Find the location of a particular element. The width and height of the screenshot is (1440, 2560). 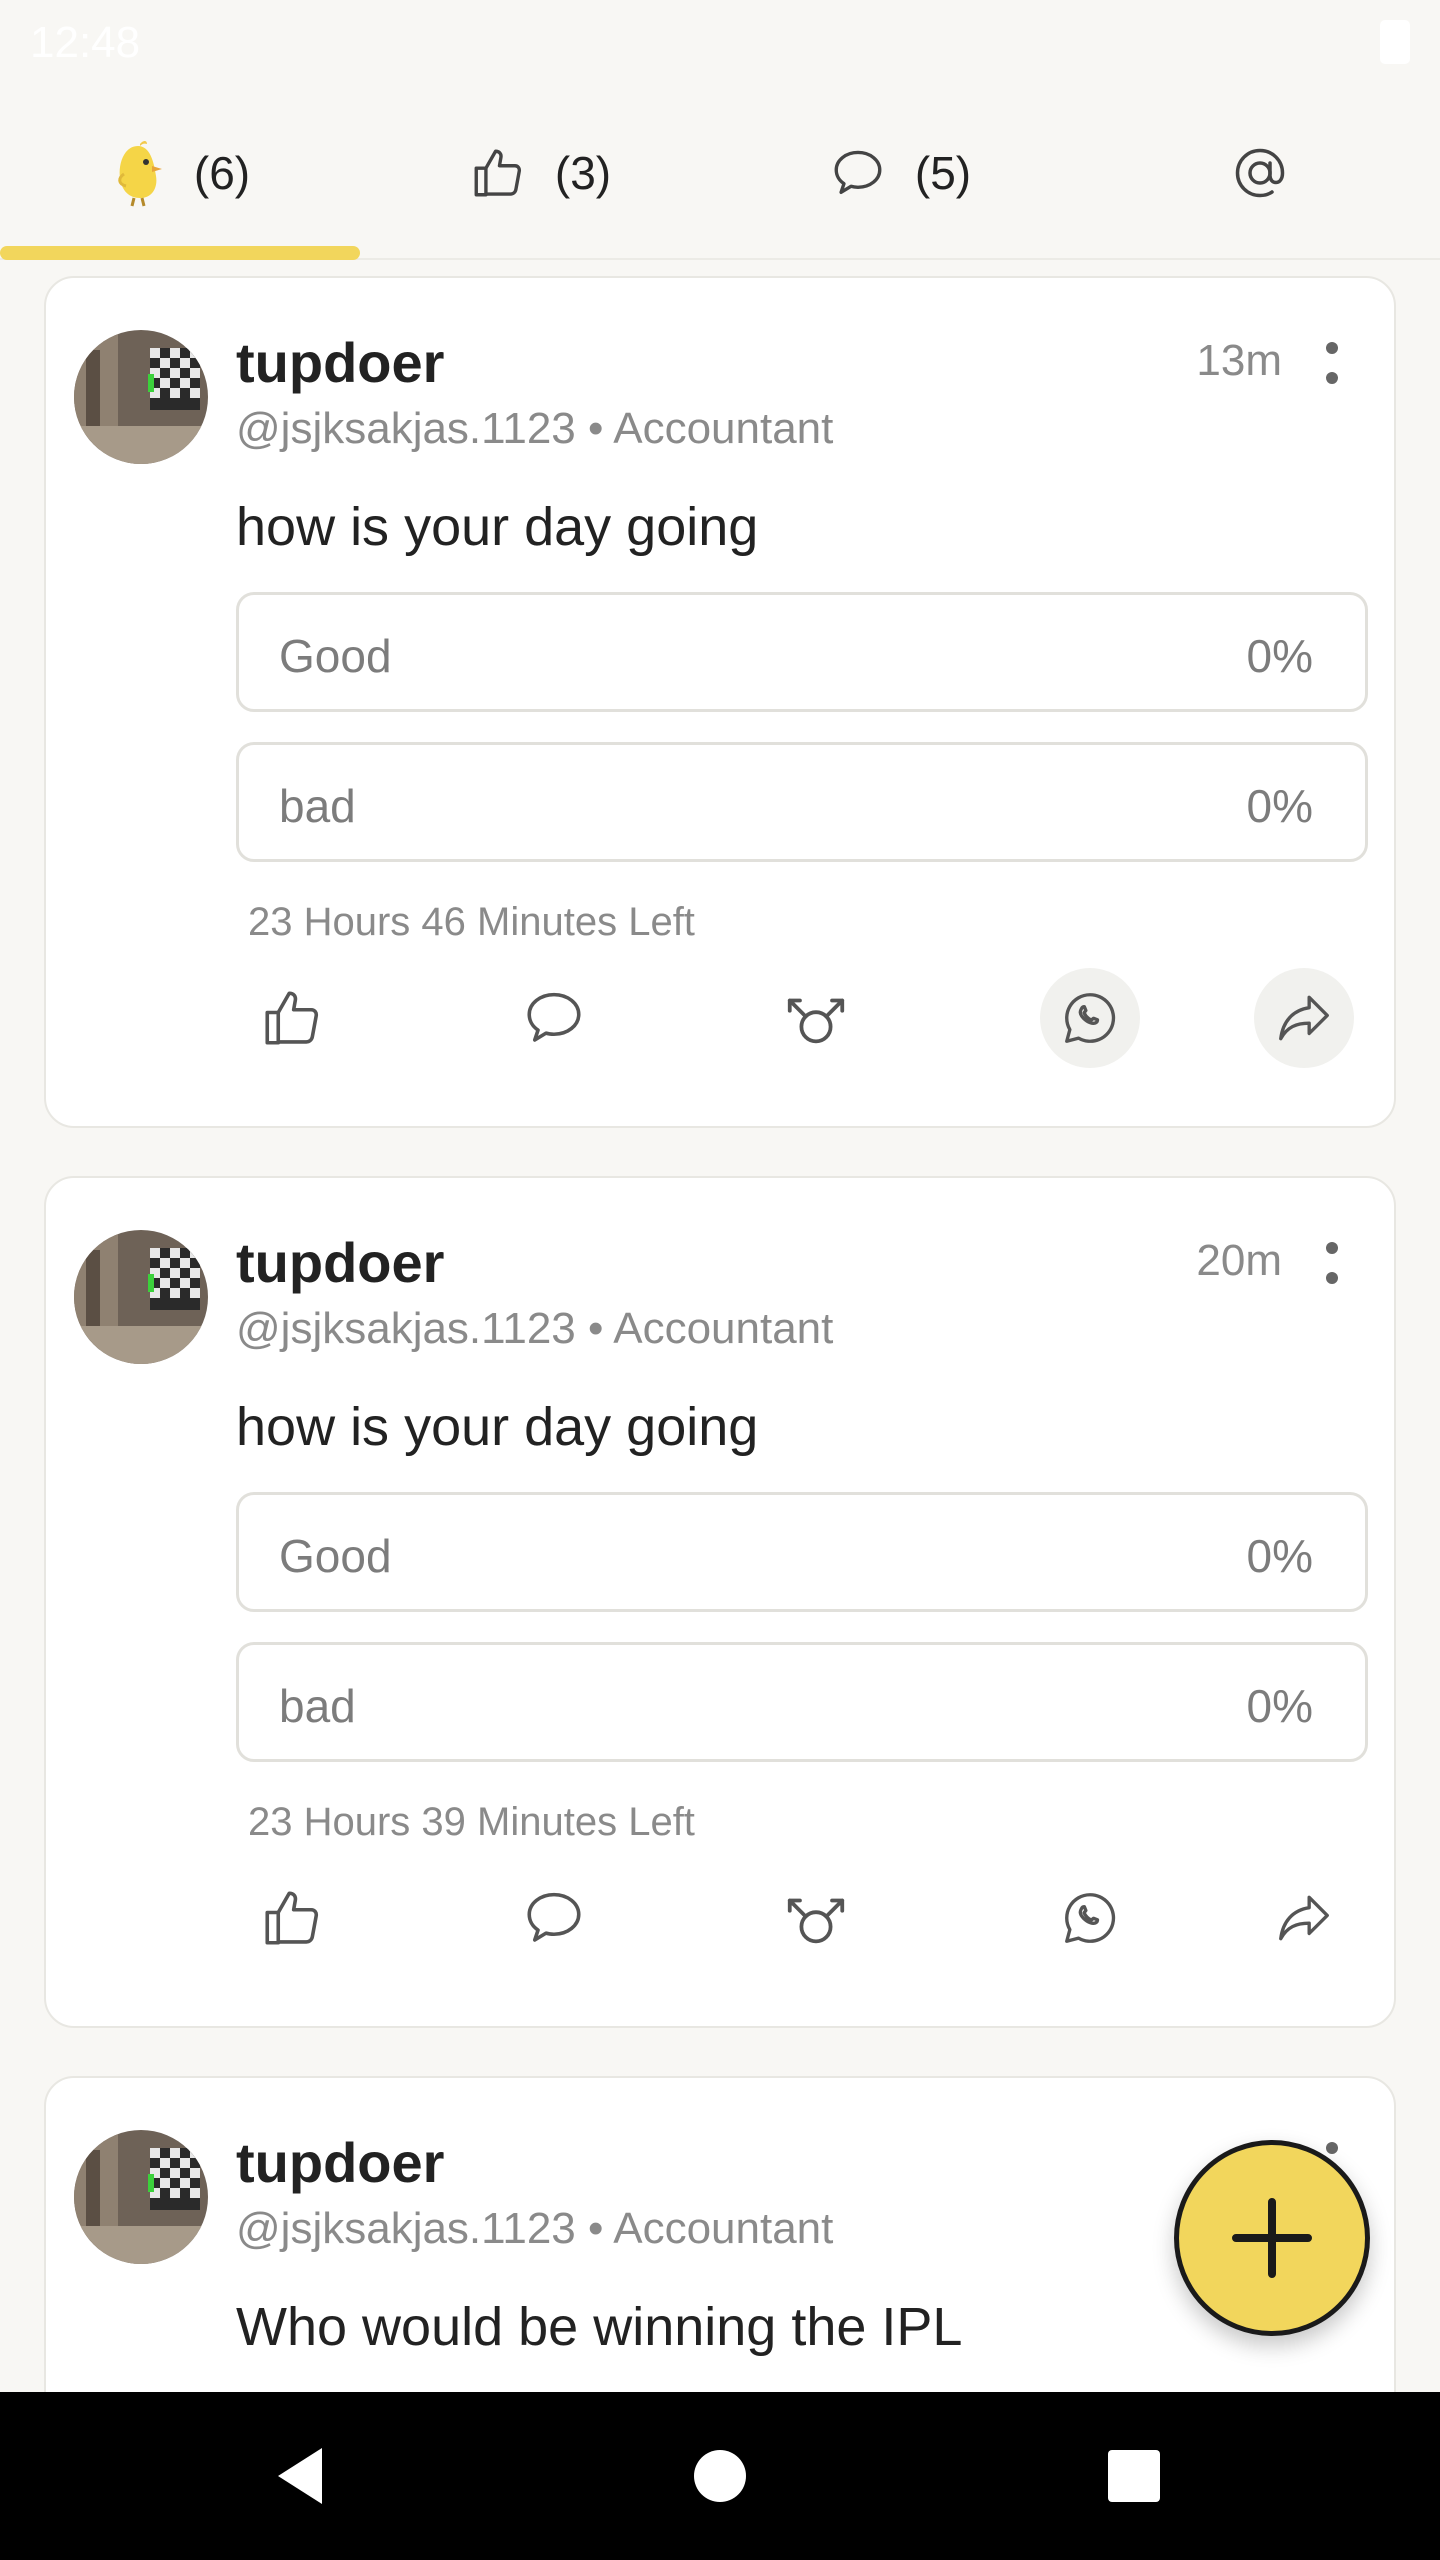

post-time: 20m is located at coordinates (1239, 1260).